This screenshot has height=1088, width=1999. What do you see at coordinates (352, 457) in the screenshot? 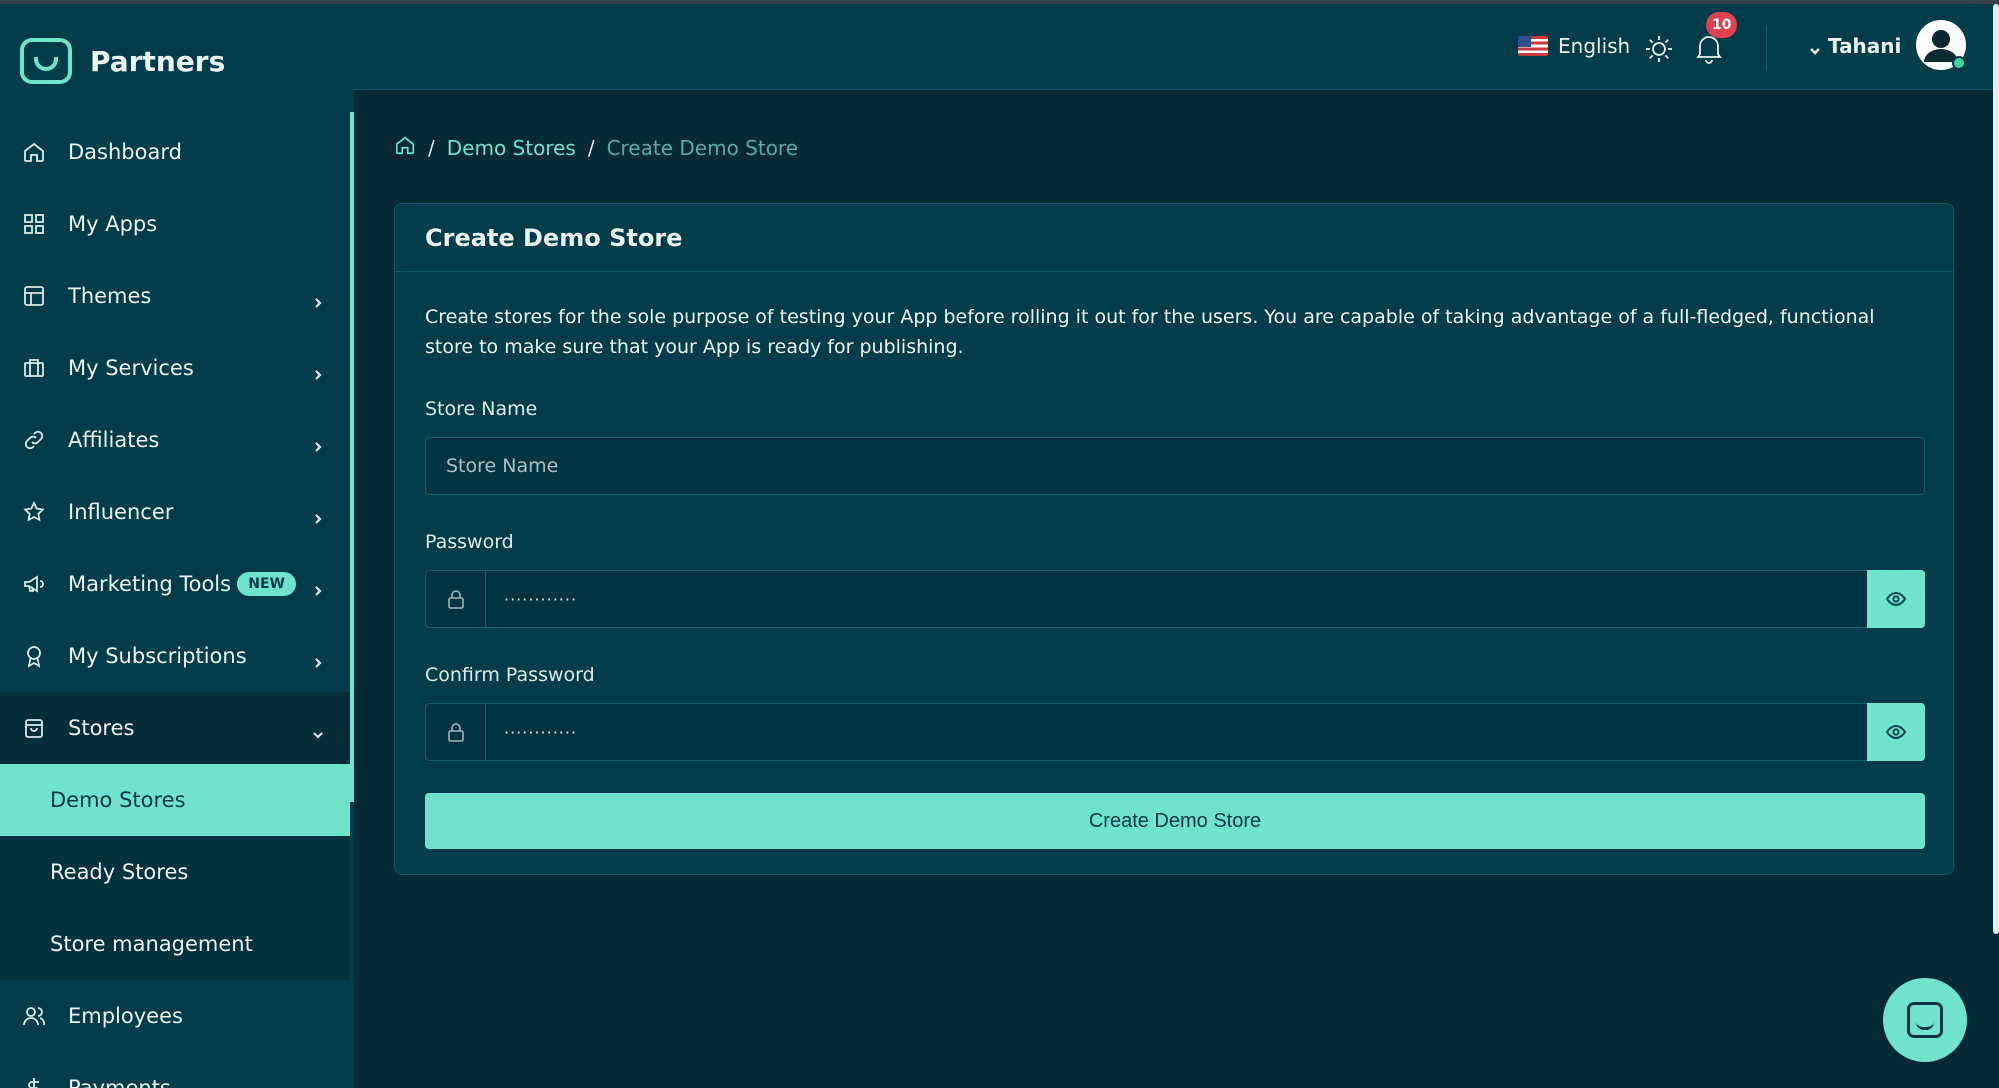
I see `sidebar-scrollbar` at bounding box center [352, 457].